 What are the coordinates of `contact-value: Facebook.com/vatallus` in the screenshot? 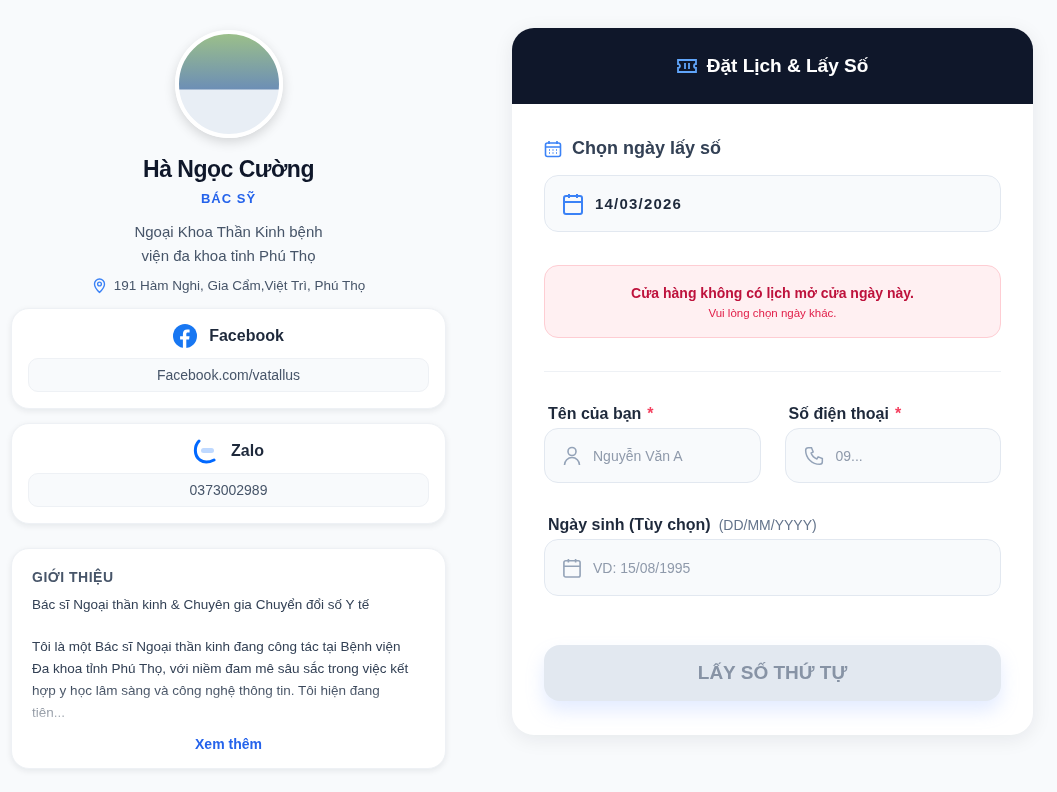 It's located at (228, 375).